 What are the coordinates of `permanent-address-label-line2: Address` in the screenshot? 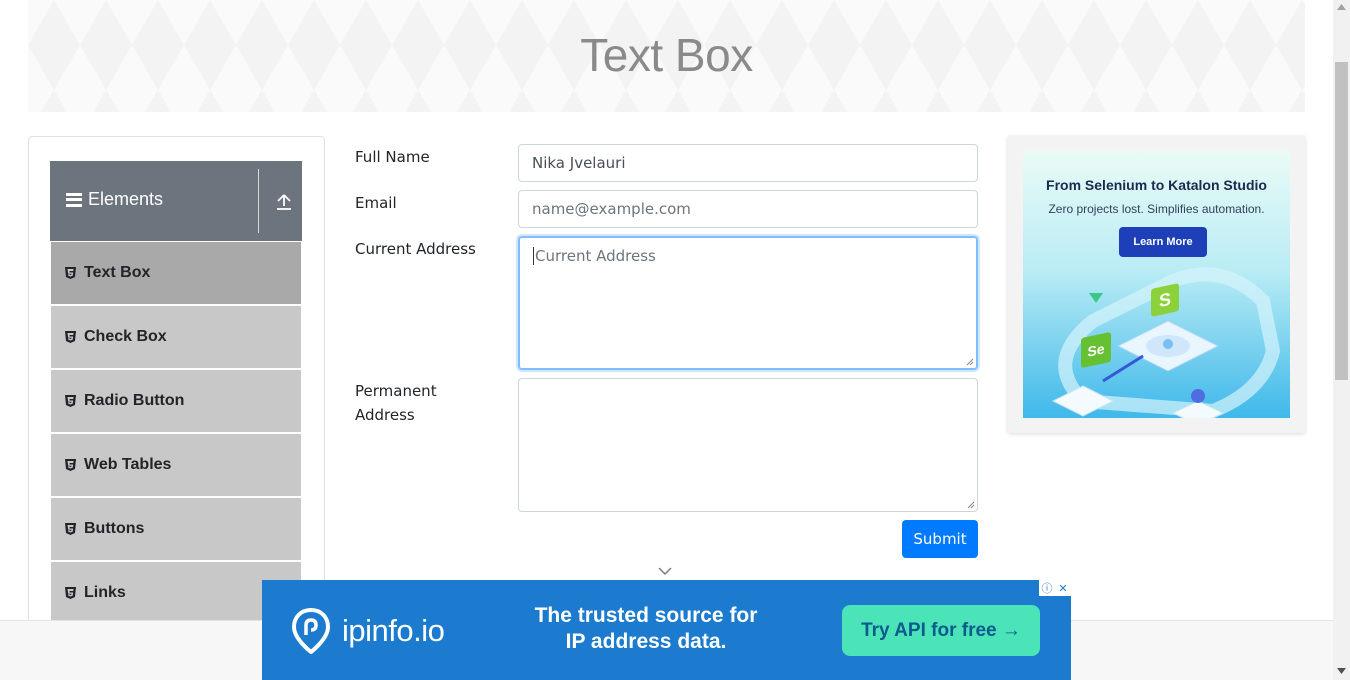 It's located at (385, 415).